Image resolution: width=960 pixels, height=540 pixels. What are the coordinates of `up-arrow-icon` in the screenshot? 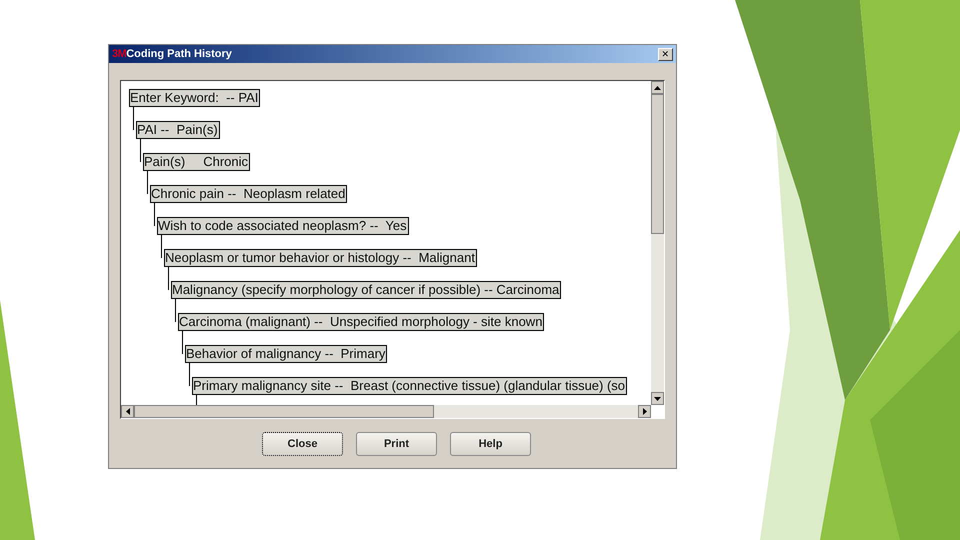 It's located at (657, 88).